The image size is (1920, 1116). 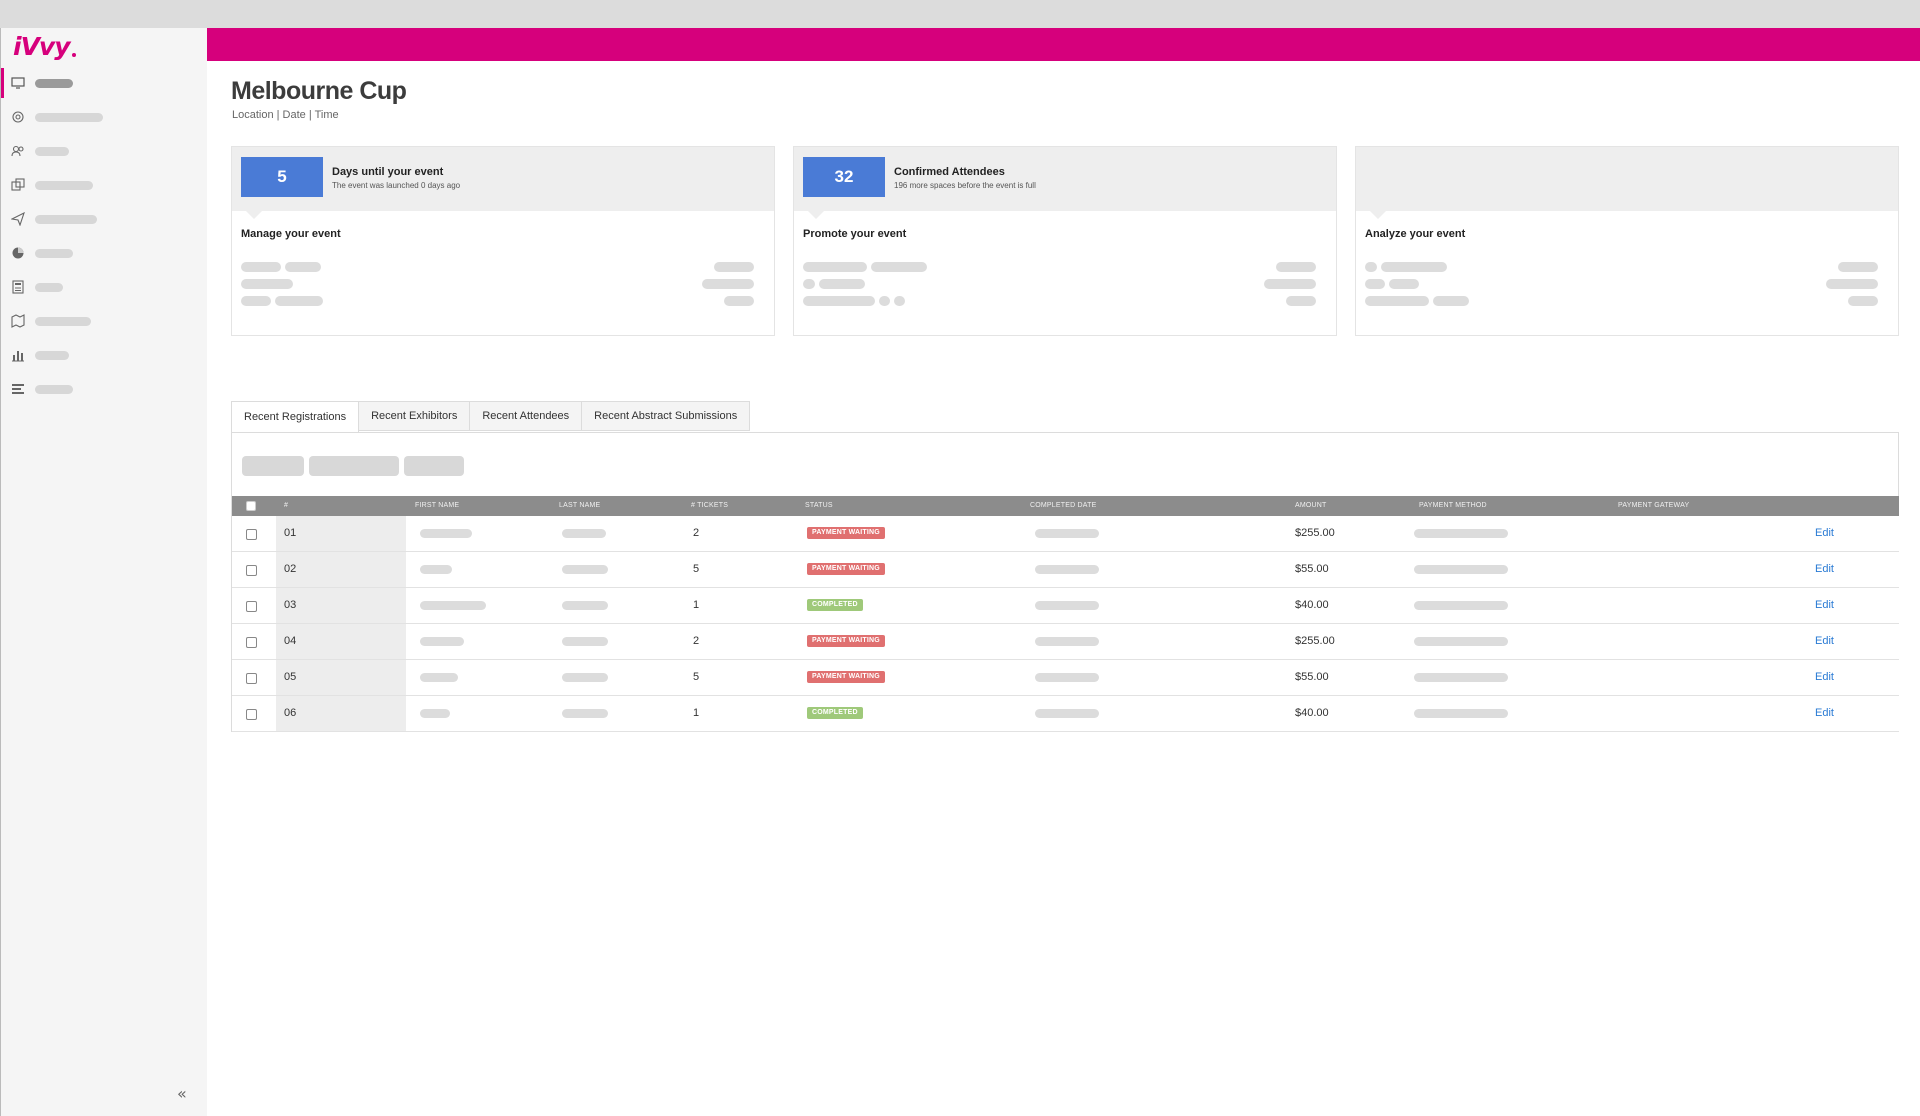 I want to click on ivvy-logo: iVvy, so click(x=44, y=46).